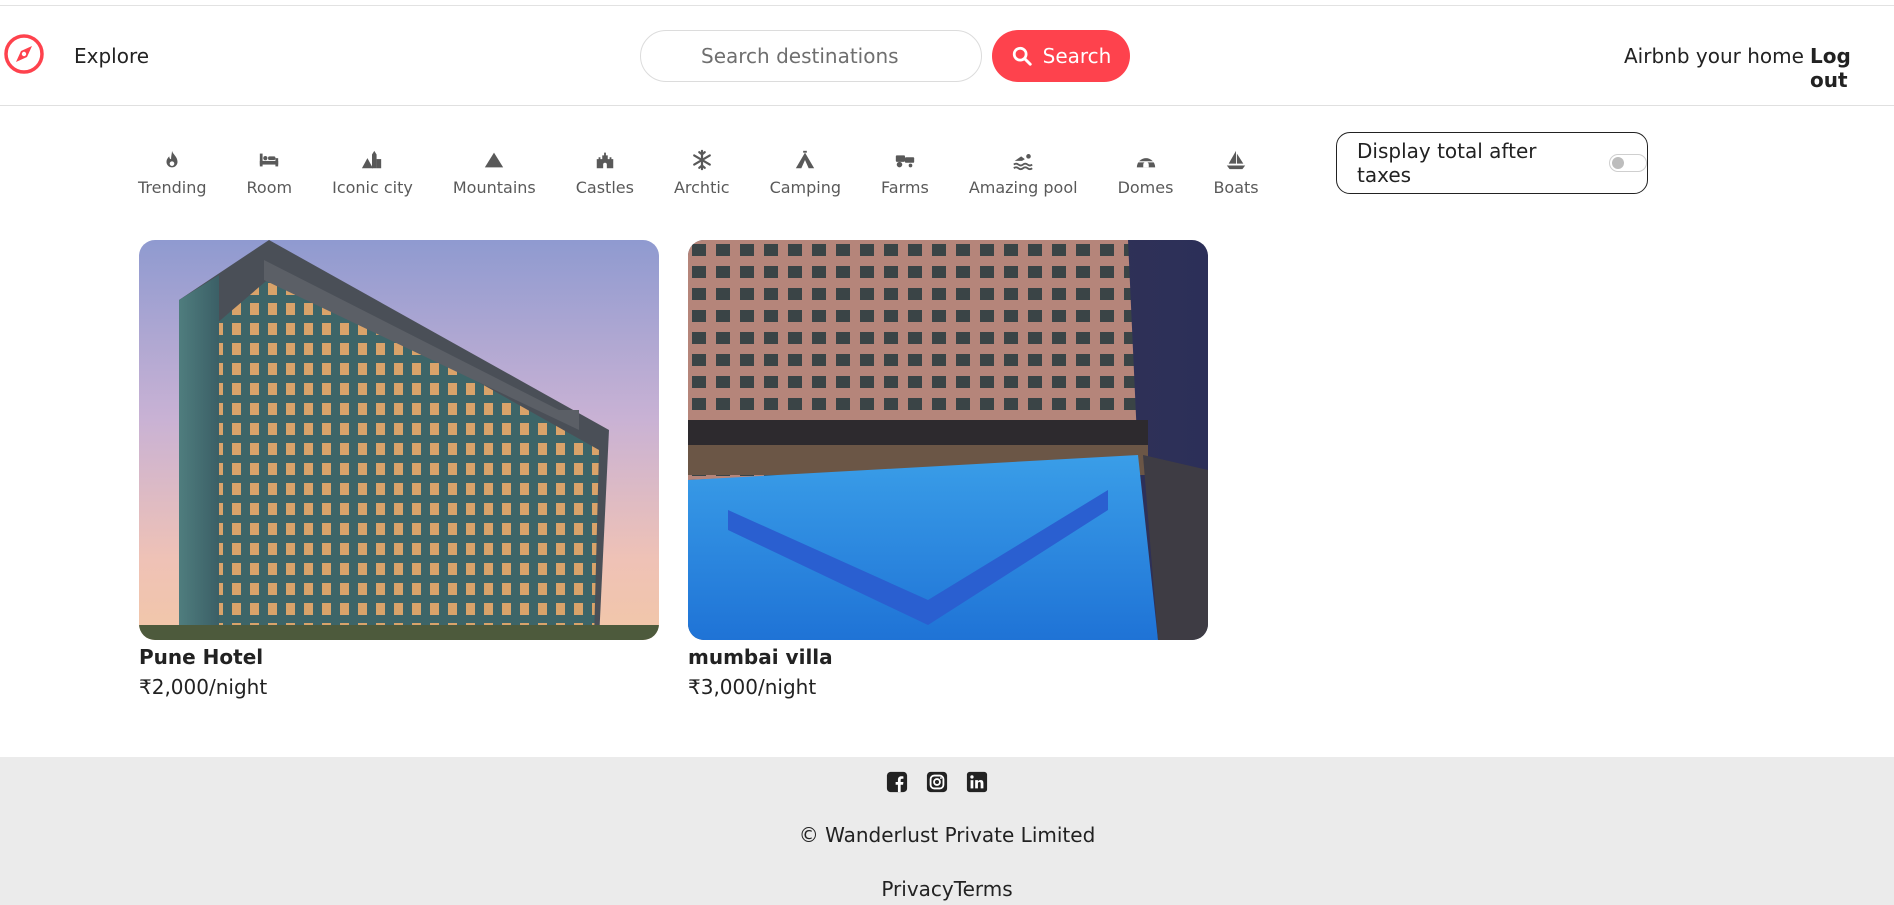 The height and width of the screenshot is (905, 1894). What do you see at coordinates (605, 160) in the screenshot?
I see `castle-icon` at bounding box center [605, 160].